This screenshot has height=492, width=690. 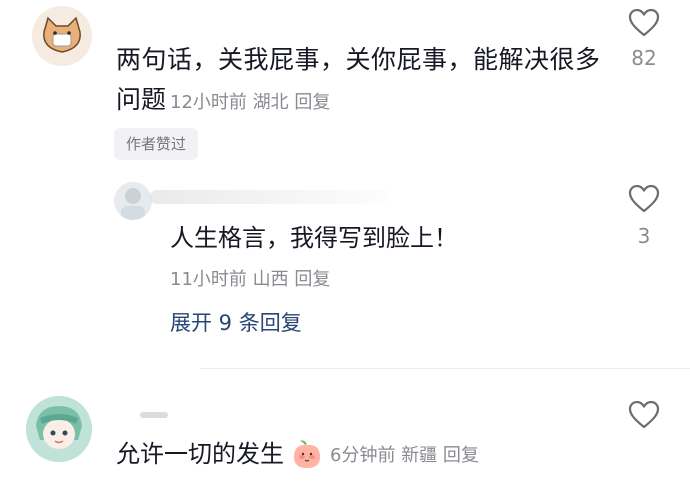 I want to click on comment-location: 山西, so click(x=270, y=279).